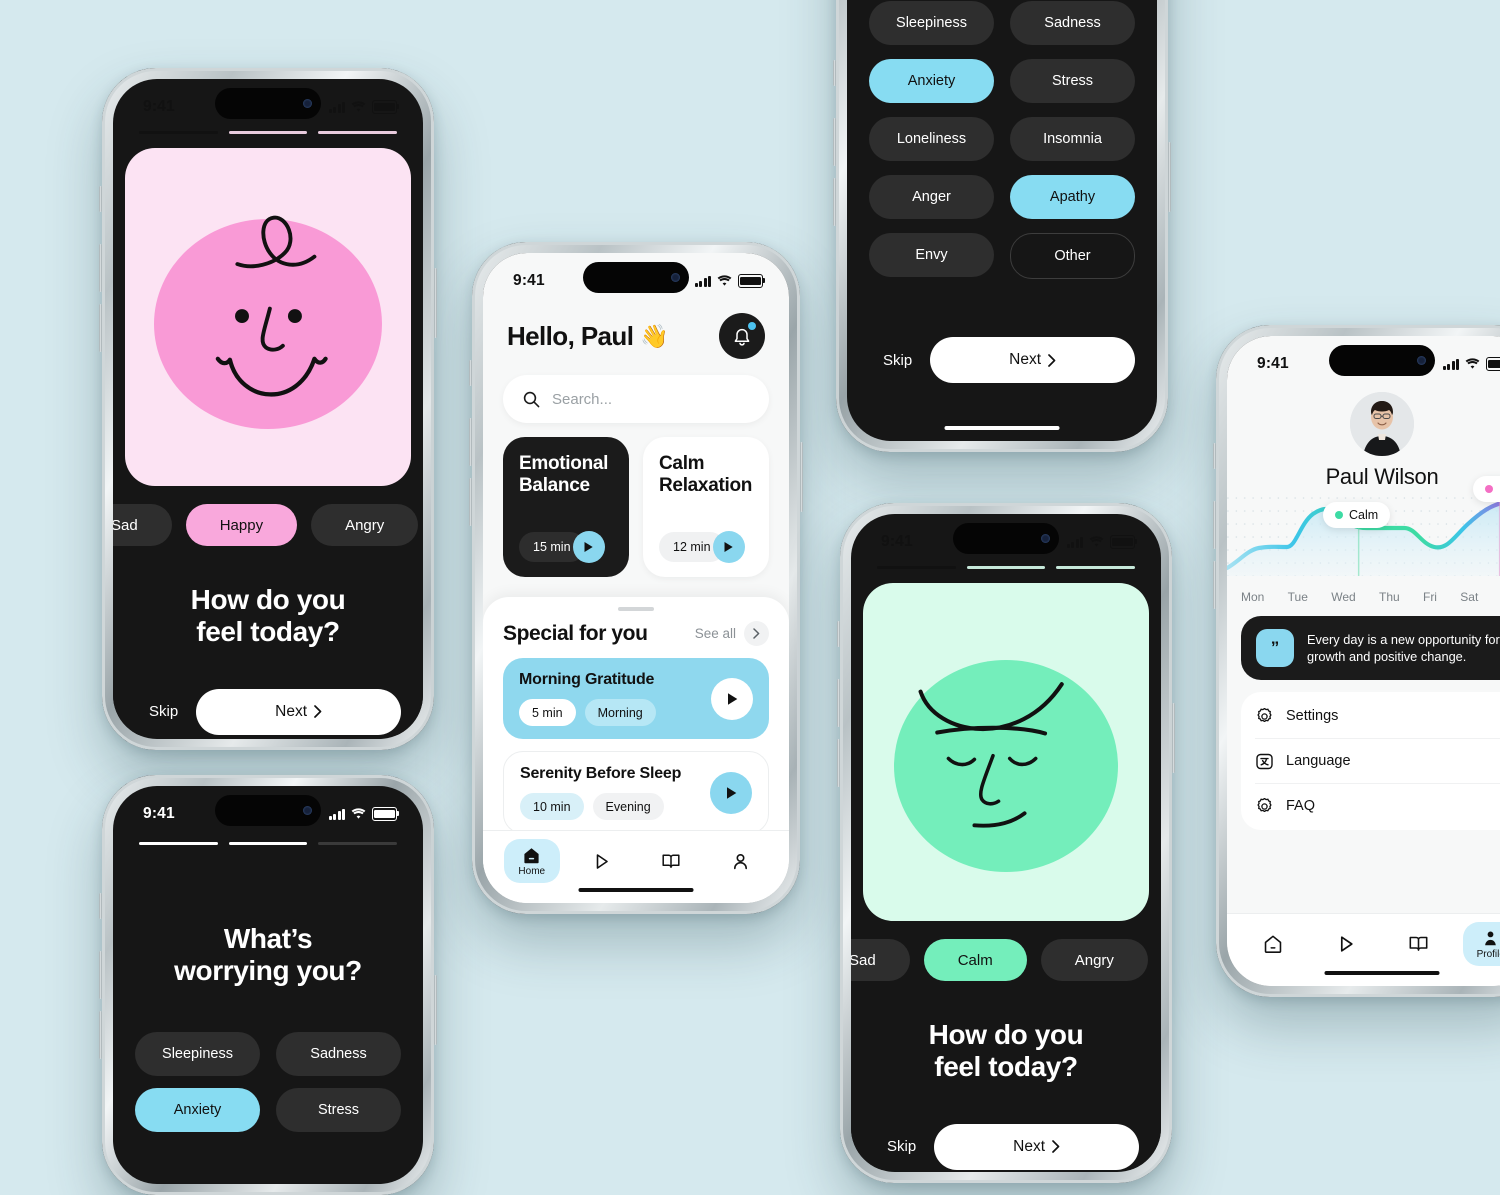 Image resolution: width=1500 pixels, height=1195 pixels. Describe the element at coordinates (1469, 597) in the screenshot. I see `x-tick: Sat` at that location.